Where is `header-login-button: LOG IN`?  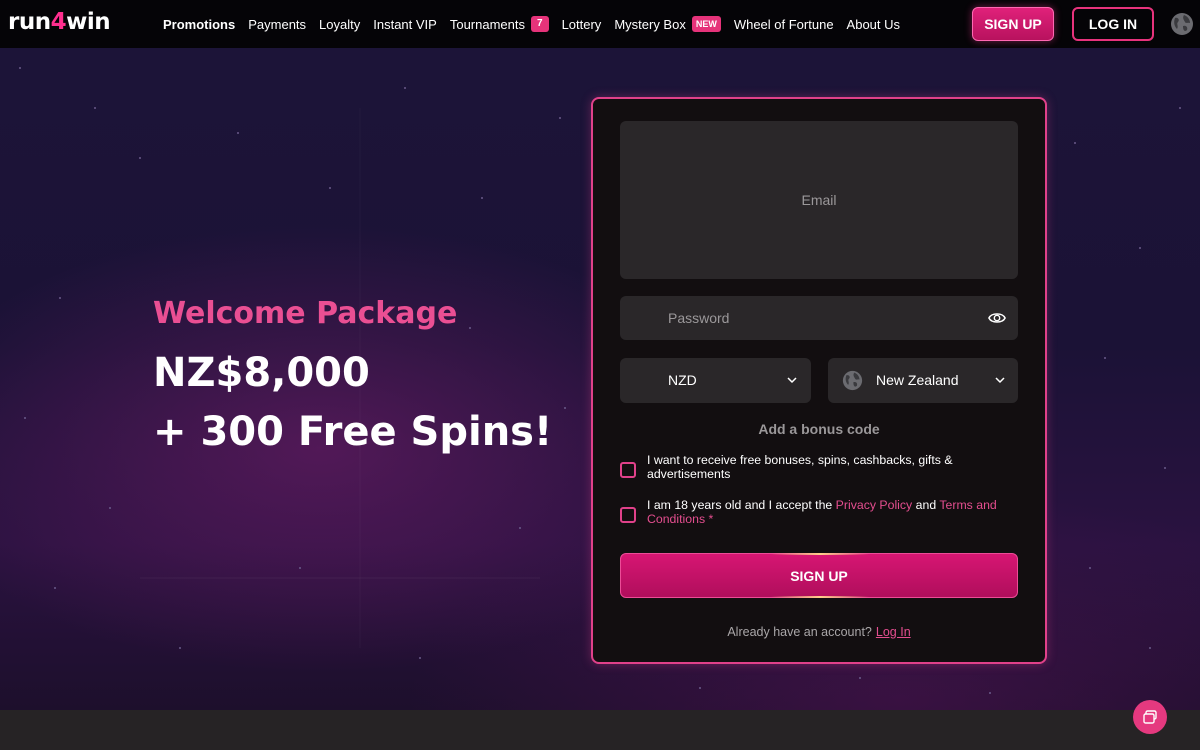 header-login-button: LOG IN is located at coordinates (1113, 24).